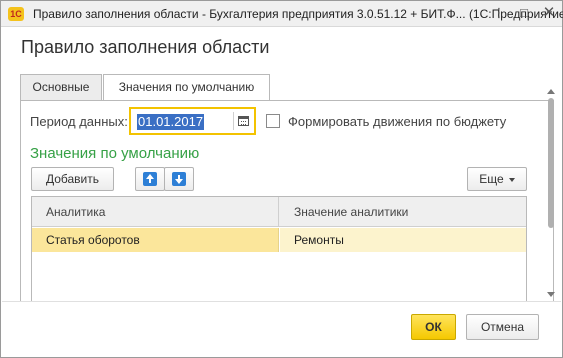 The height and width of the screenshot is (358, 563). I want to click on move-up-button, so click(150, 179).